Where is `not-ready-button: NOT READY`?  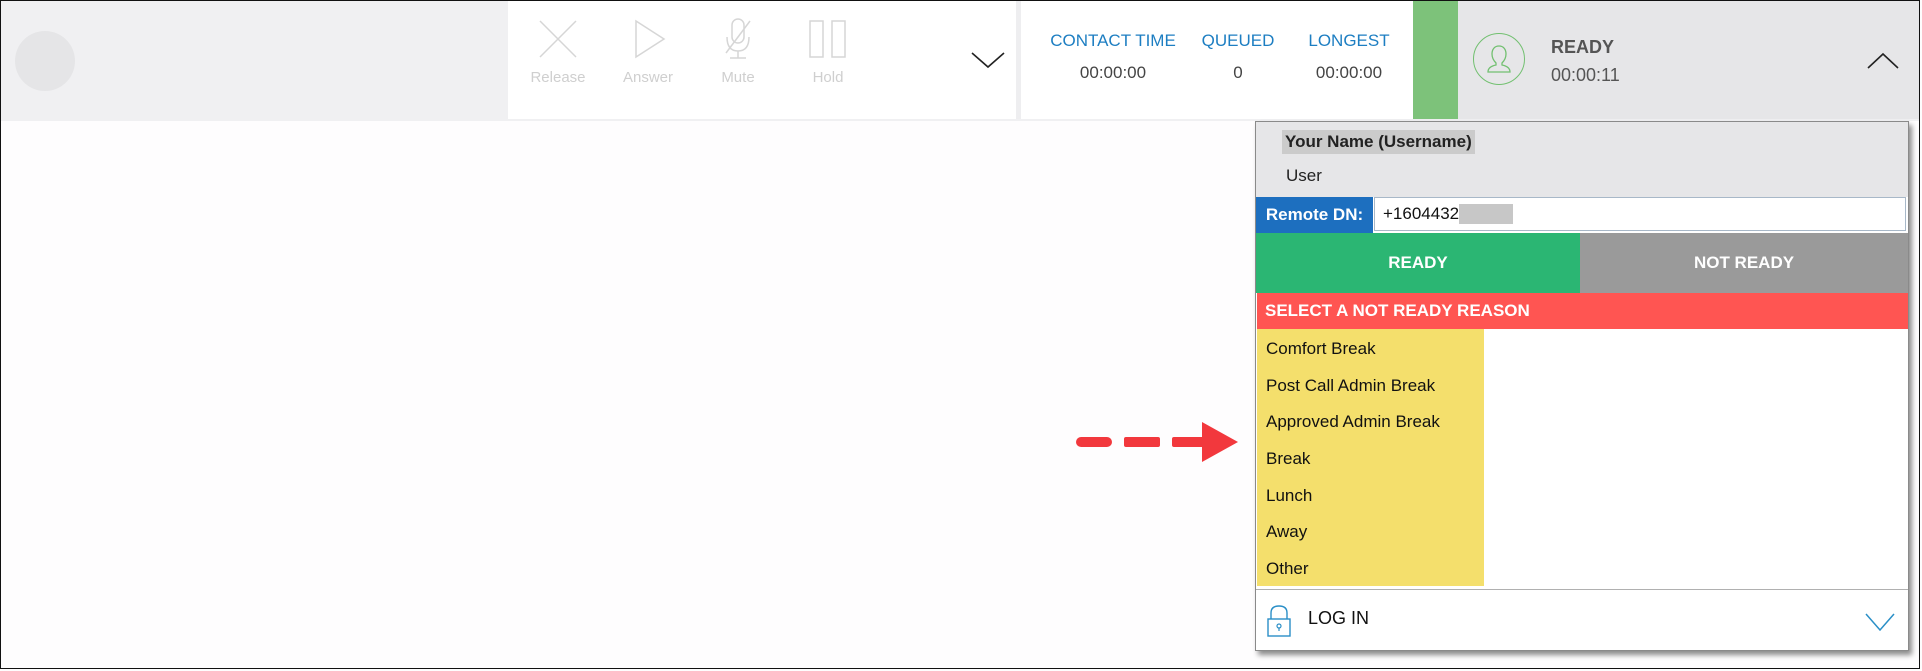
not-ready-button: NOT READY is located at coordinates (1744, 263).